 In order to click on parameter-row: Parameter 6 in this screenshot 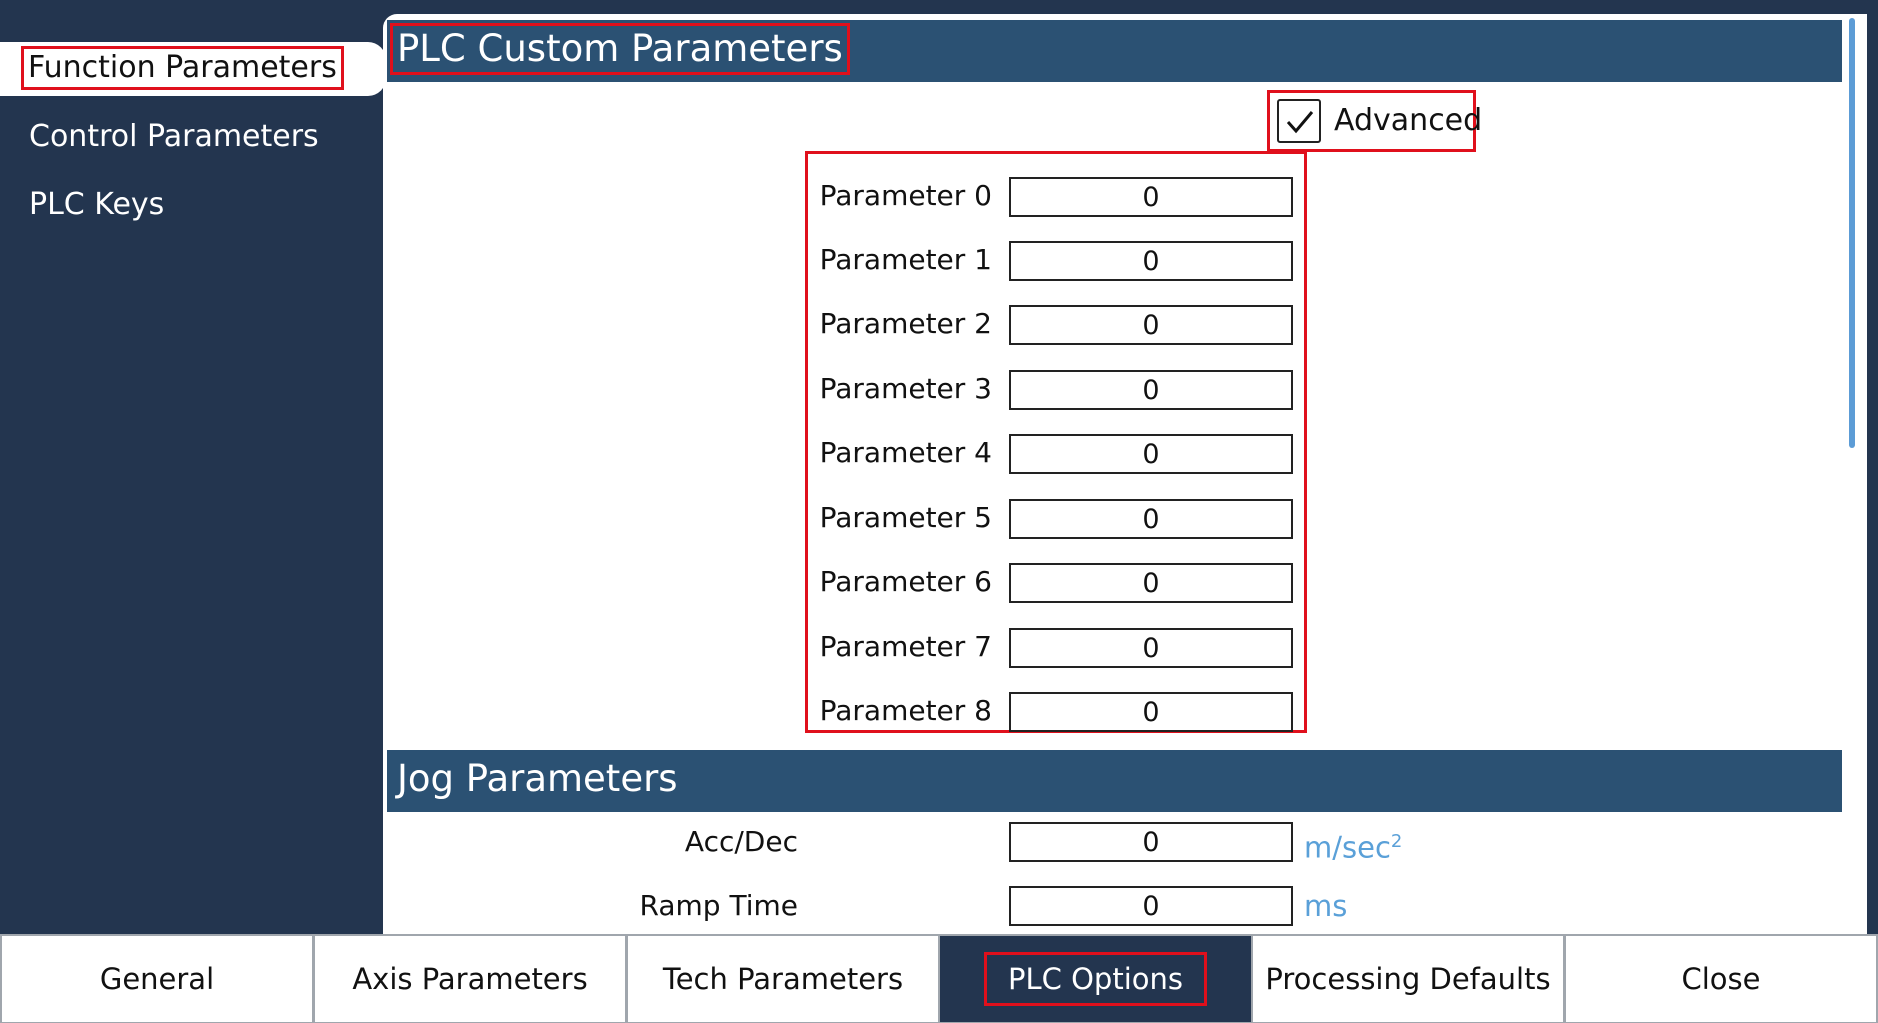, I will do `click(1056, 582)`.